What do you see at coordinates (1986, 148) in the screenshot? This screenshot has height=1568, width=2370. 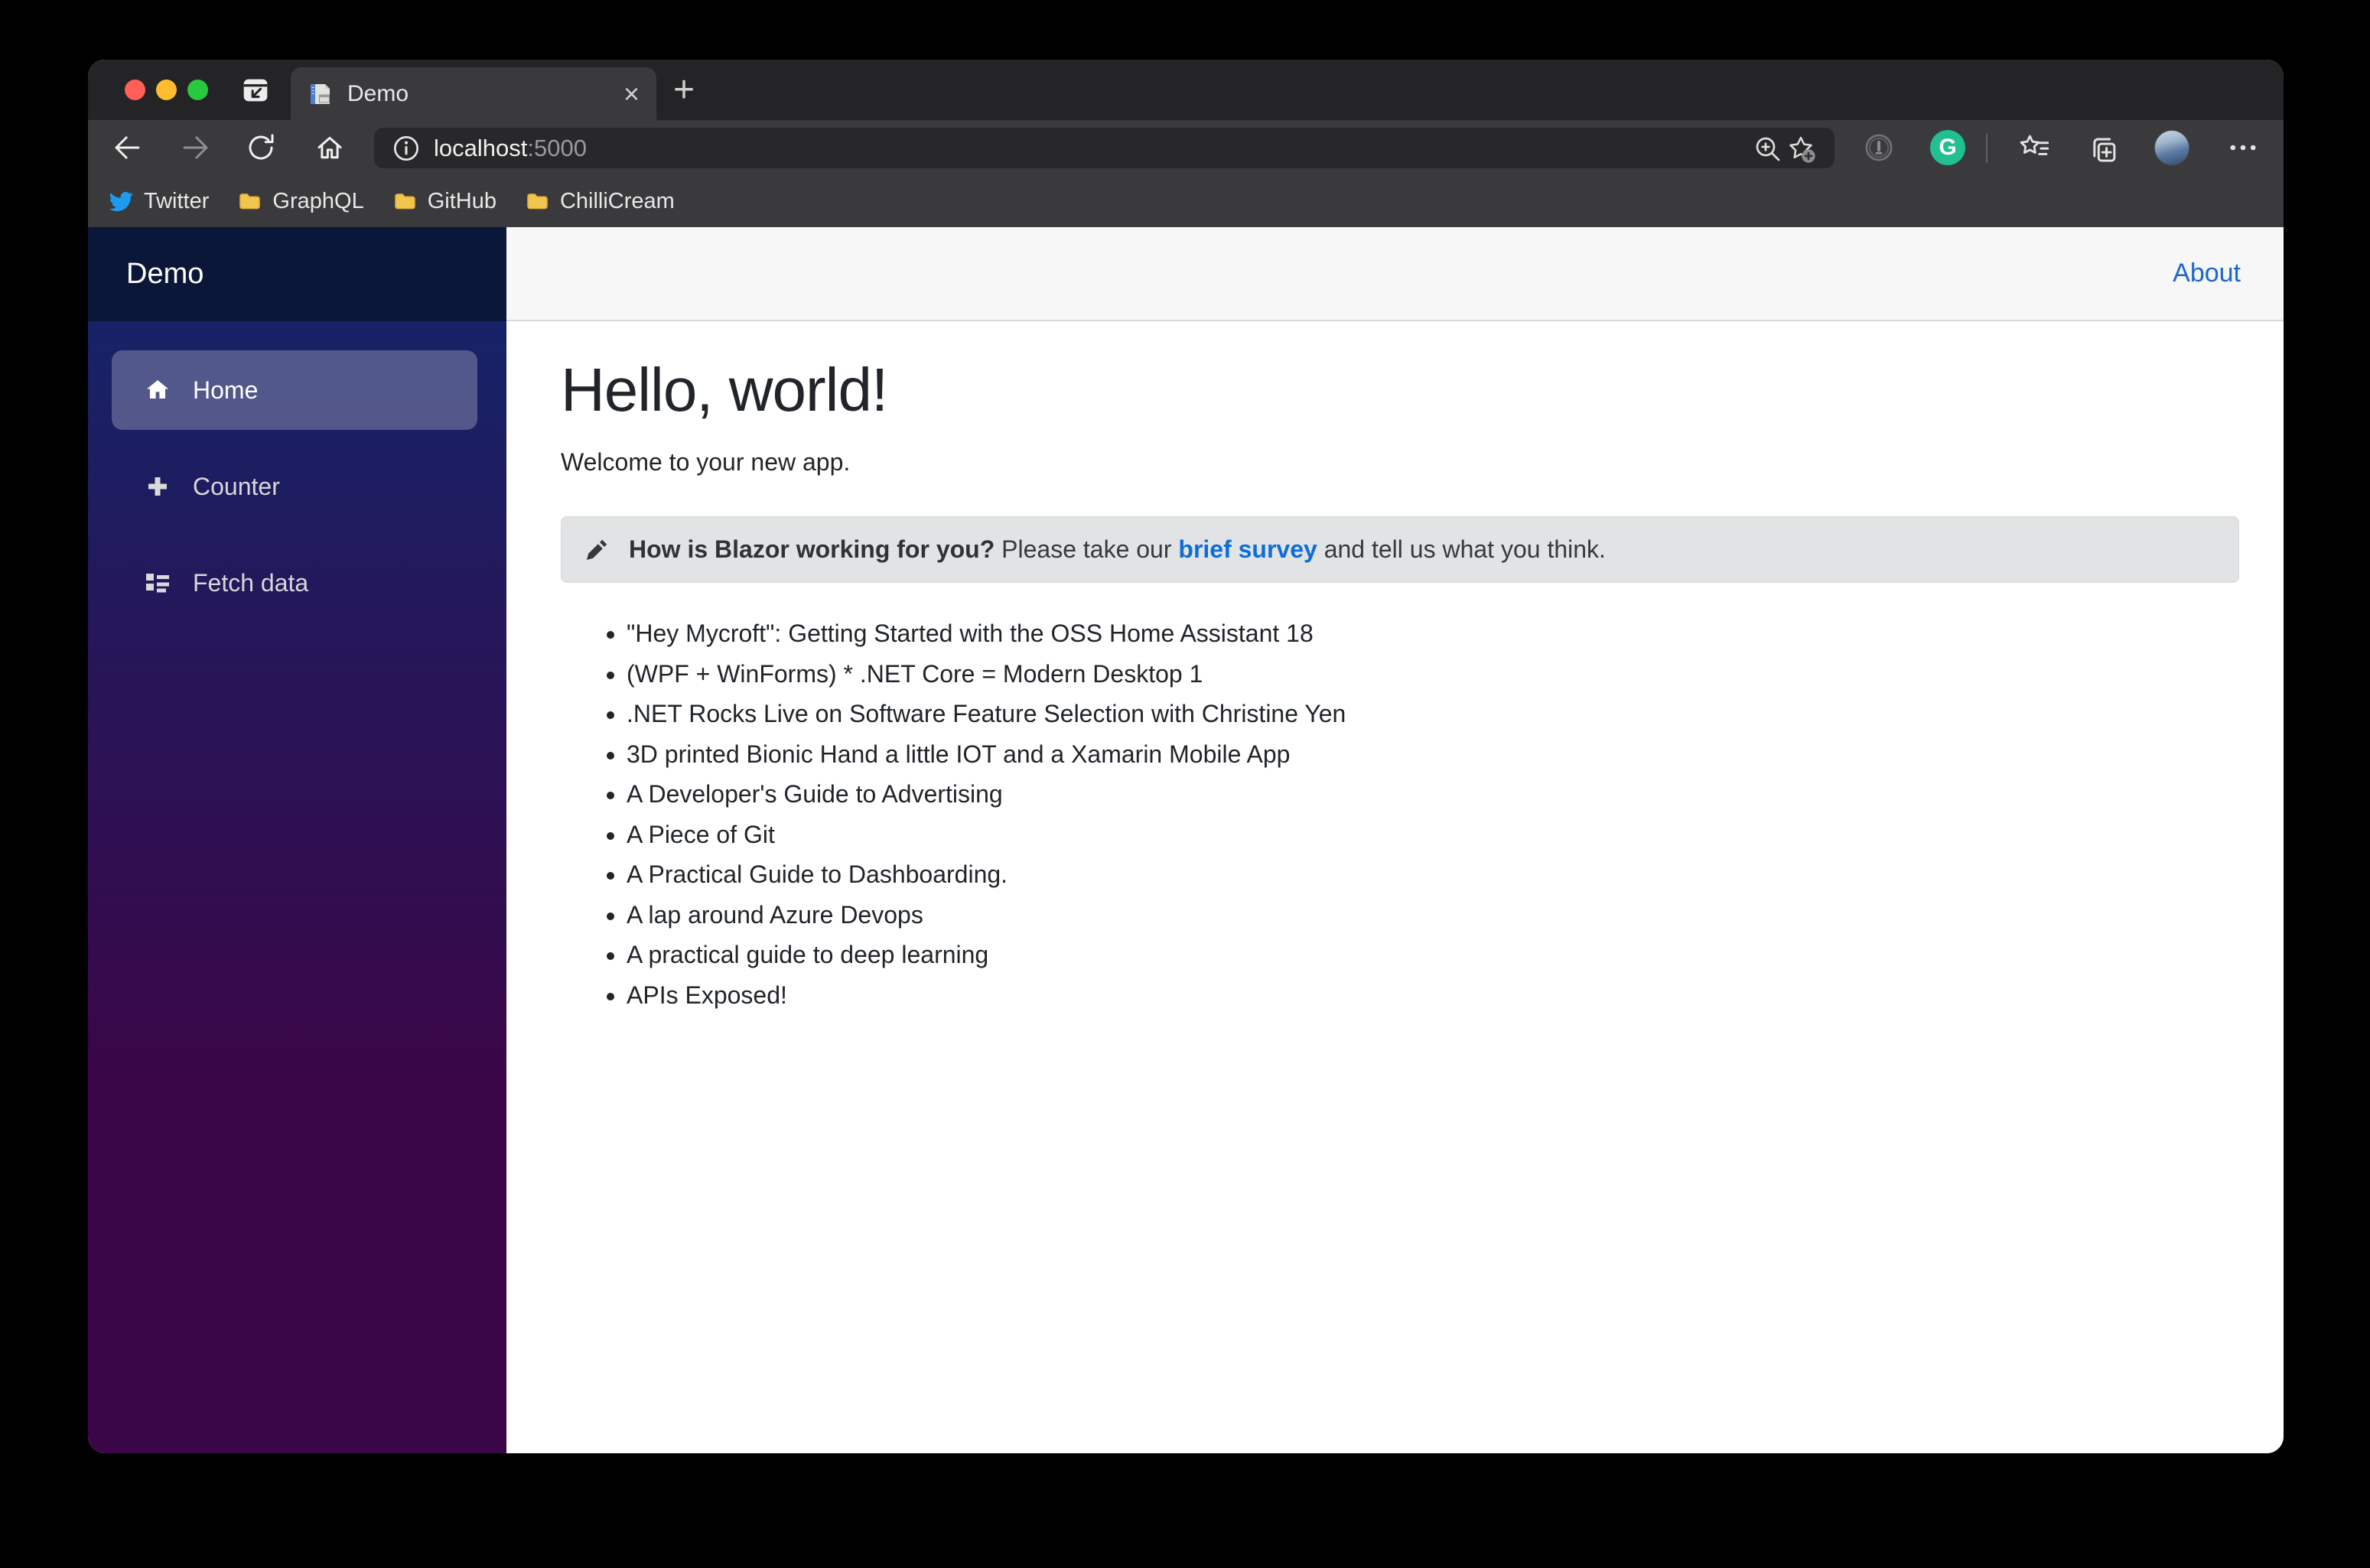 I see `toolbar-separator` at bounding box center [1986, 148].